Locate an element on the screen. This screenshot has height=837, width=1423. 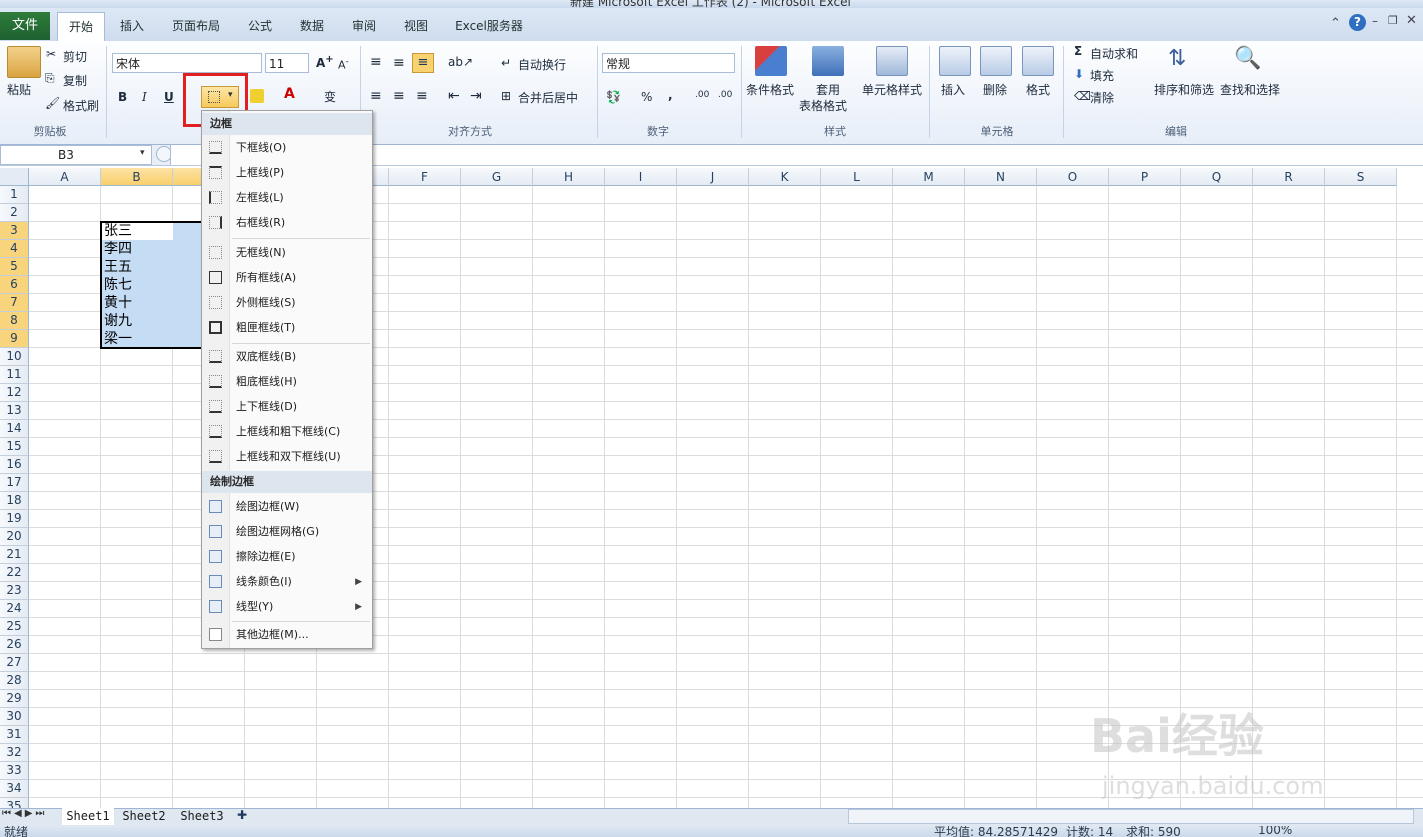
sheet-nav-icon: ⏮◀▶⏭ is located at coordinates (24, 813).